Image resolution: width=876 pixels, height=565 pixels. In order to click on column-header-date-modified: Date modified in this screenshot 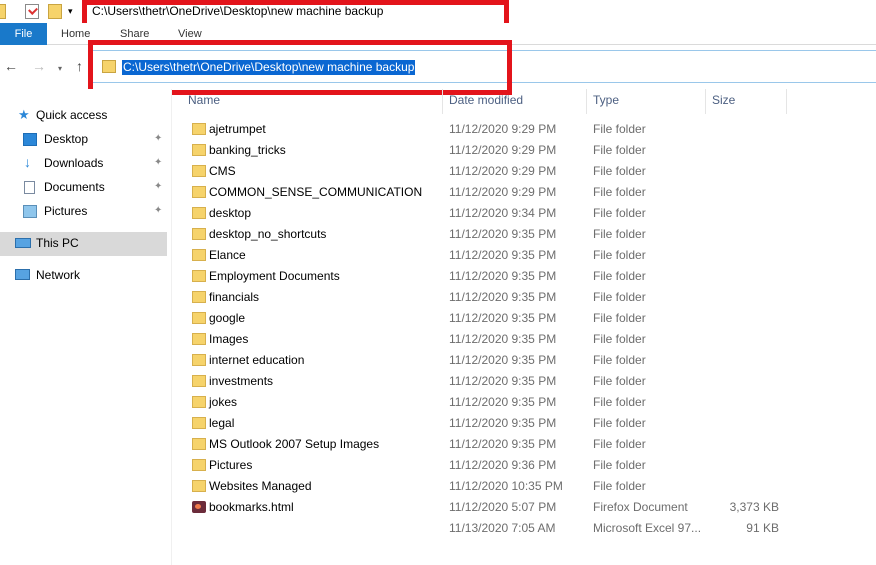, I will do `click(486, 101)`.